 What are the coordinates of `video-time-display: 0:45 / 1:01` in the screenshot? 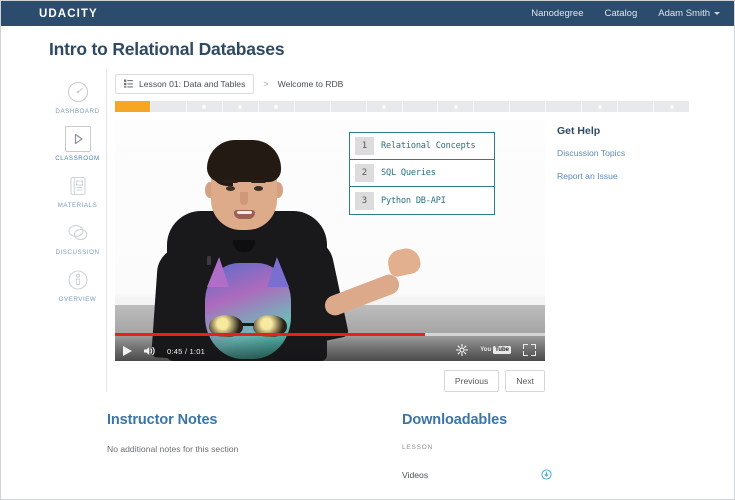 It's located at (186, 351).